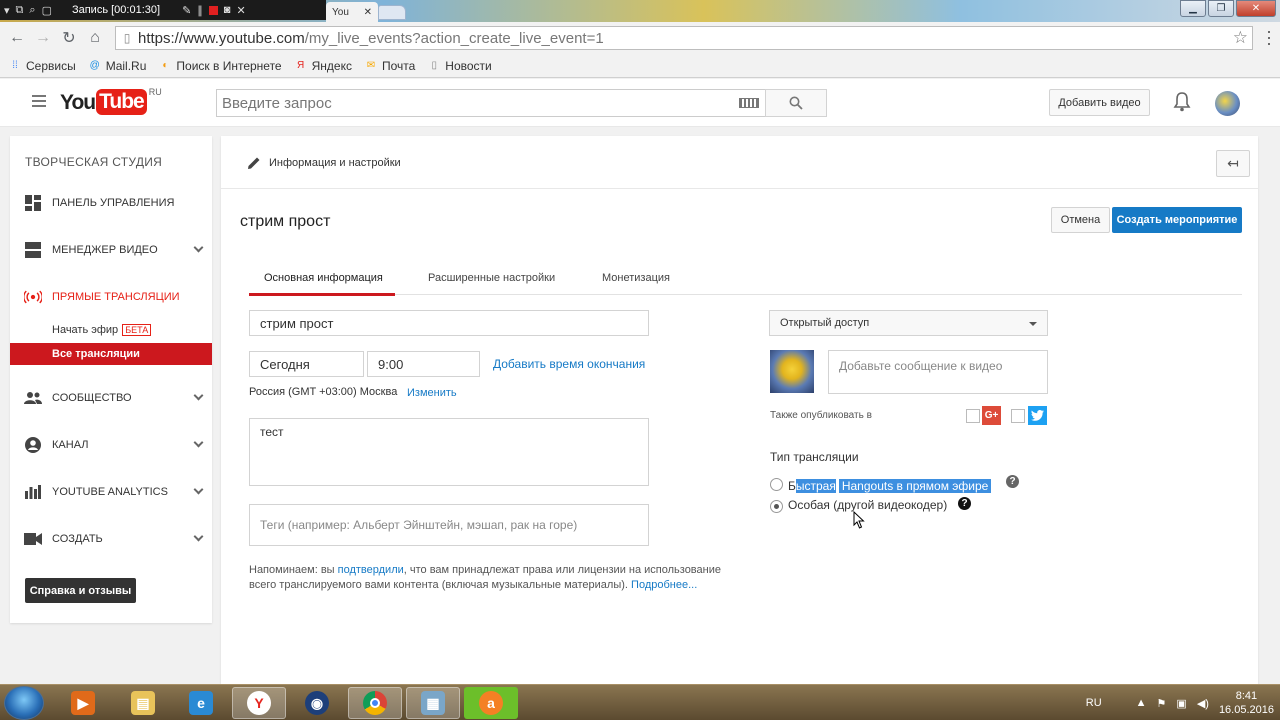 The image size is (1280, 720). Describe the element at coordinates (368, 12) in the screenshot. I see `tab-close-icon: ✕` at that location.